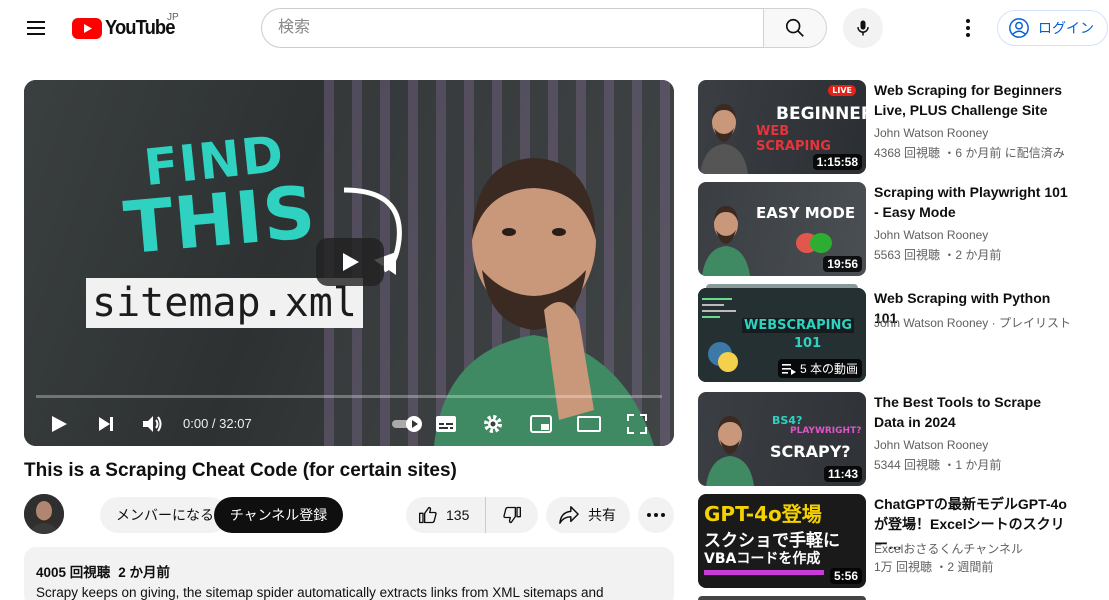  Describe the element at coordinates (588, 515) in the screenshot. I see `share-button: 共有` at that location.